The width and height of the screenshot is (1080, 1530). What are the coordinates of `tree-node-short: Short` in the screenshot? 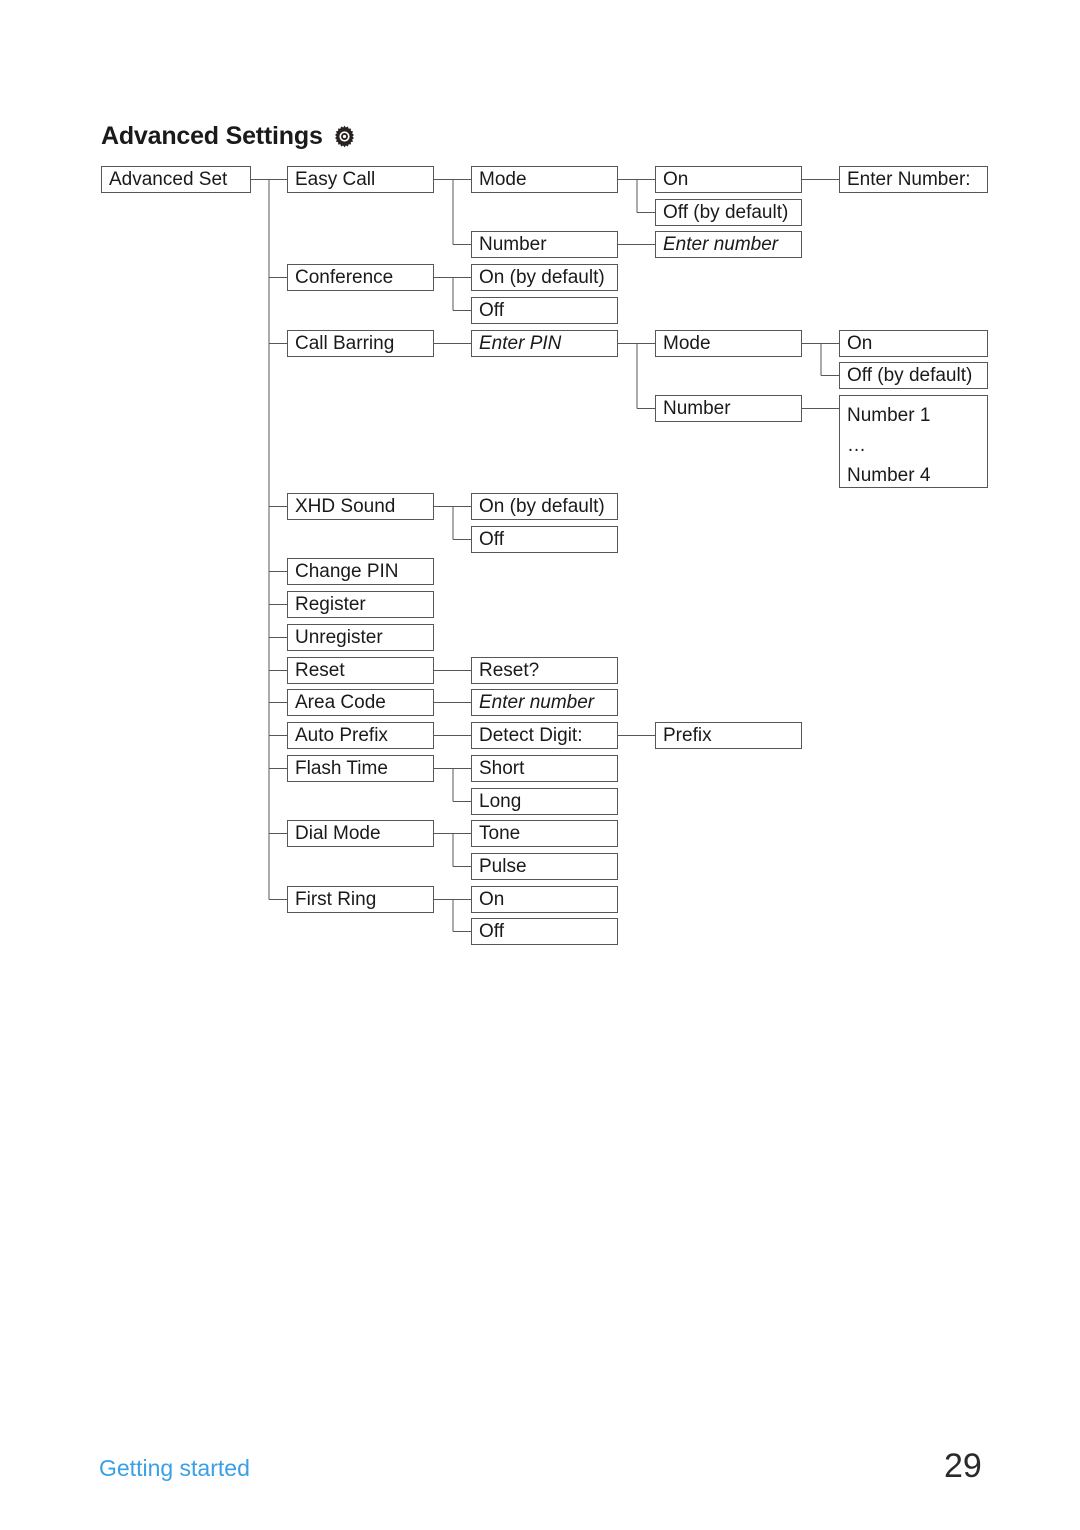 It's located at (544, 768).